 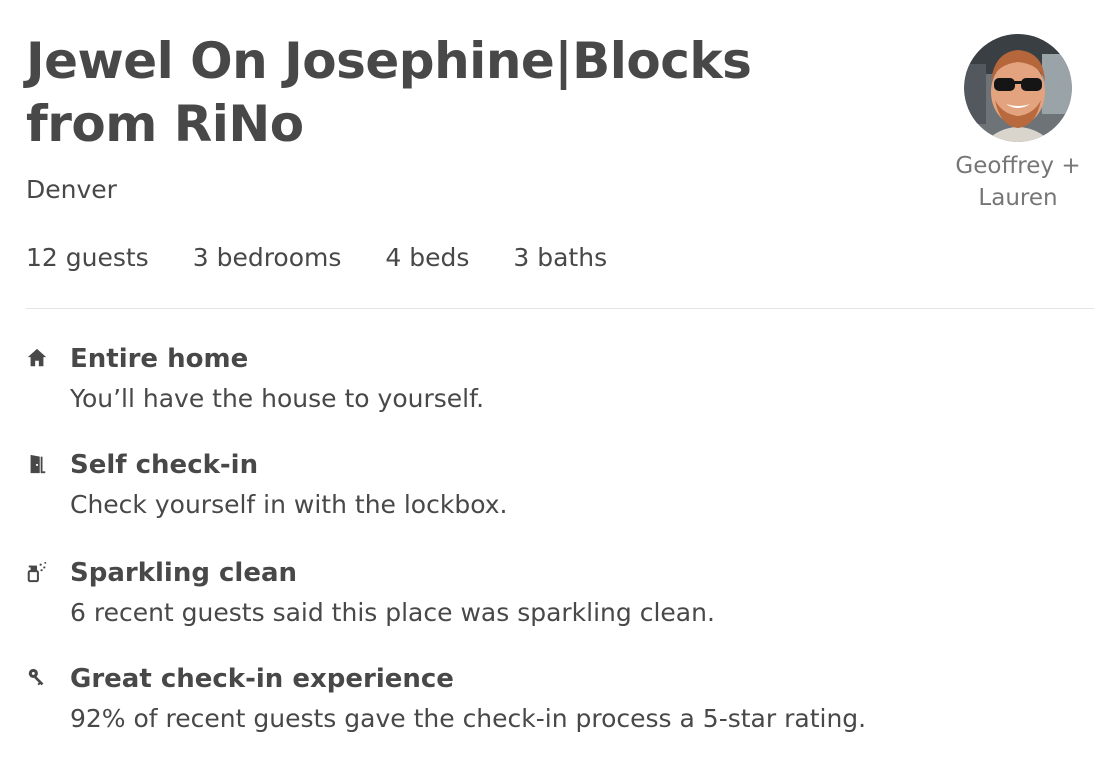 I want to click on highlight-description: You’ll have the house to yourself., so click(x=277, y=398).